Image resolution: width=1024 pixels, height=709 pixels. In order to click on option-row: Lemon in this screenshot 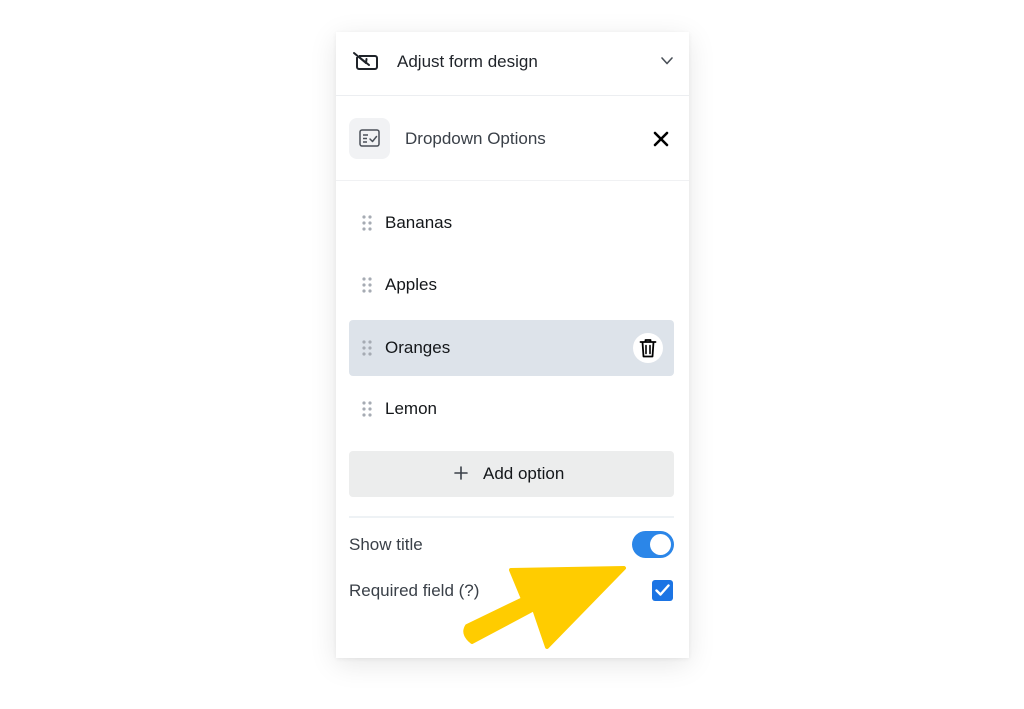, I will do `click(511, 409)`.